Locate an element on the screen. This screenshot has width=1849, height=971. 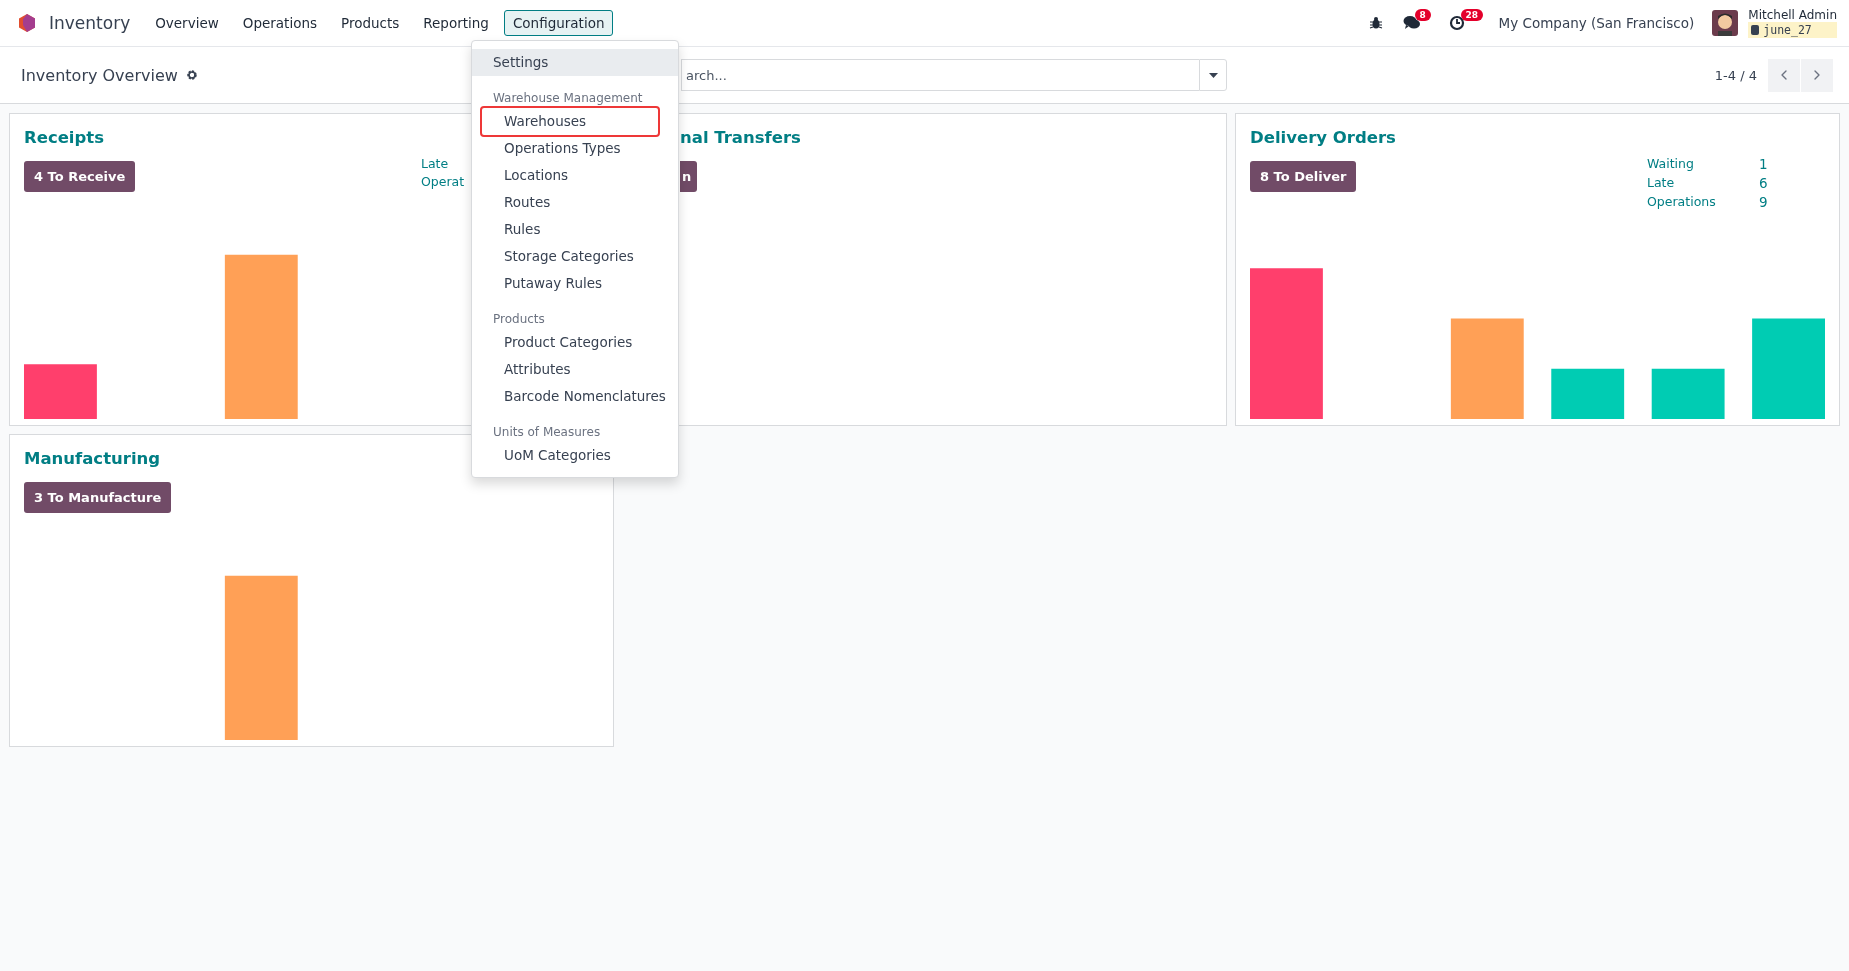
menu-section-heading: Units of Measures is located at coordinates (547, 432).